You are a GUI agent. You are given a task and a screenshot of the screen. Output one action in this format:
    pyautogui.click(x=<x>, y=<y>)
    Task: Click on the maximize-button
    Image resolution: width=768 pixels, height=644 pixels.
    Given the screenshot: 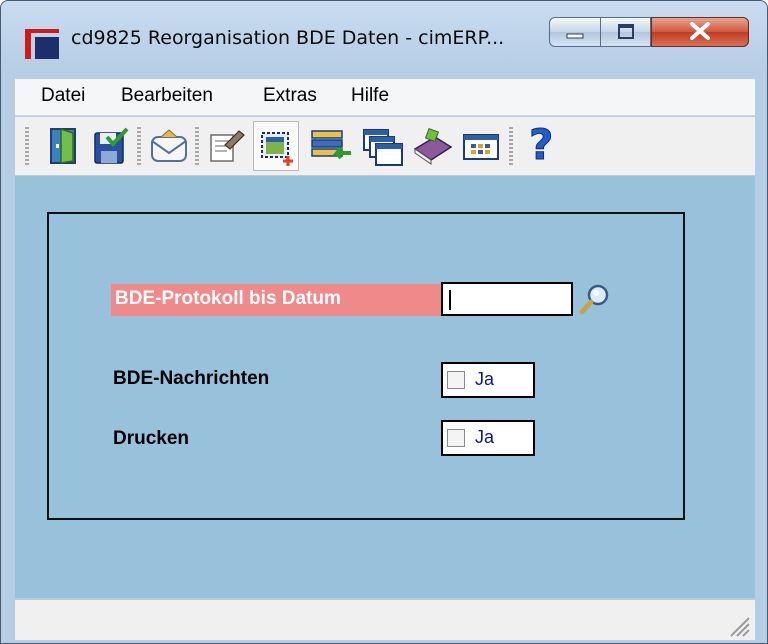 What is the action you would take?
    pyautogui.click(x=626, y=32)
    